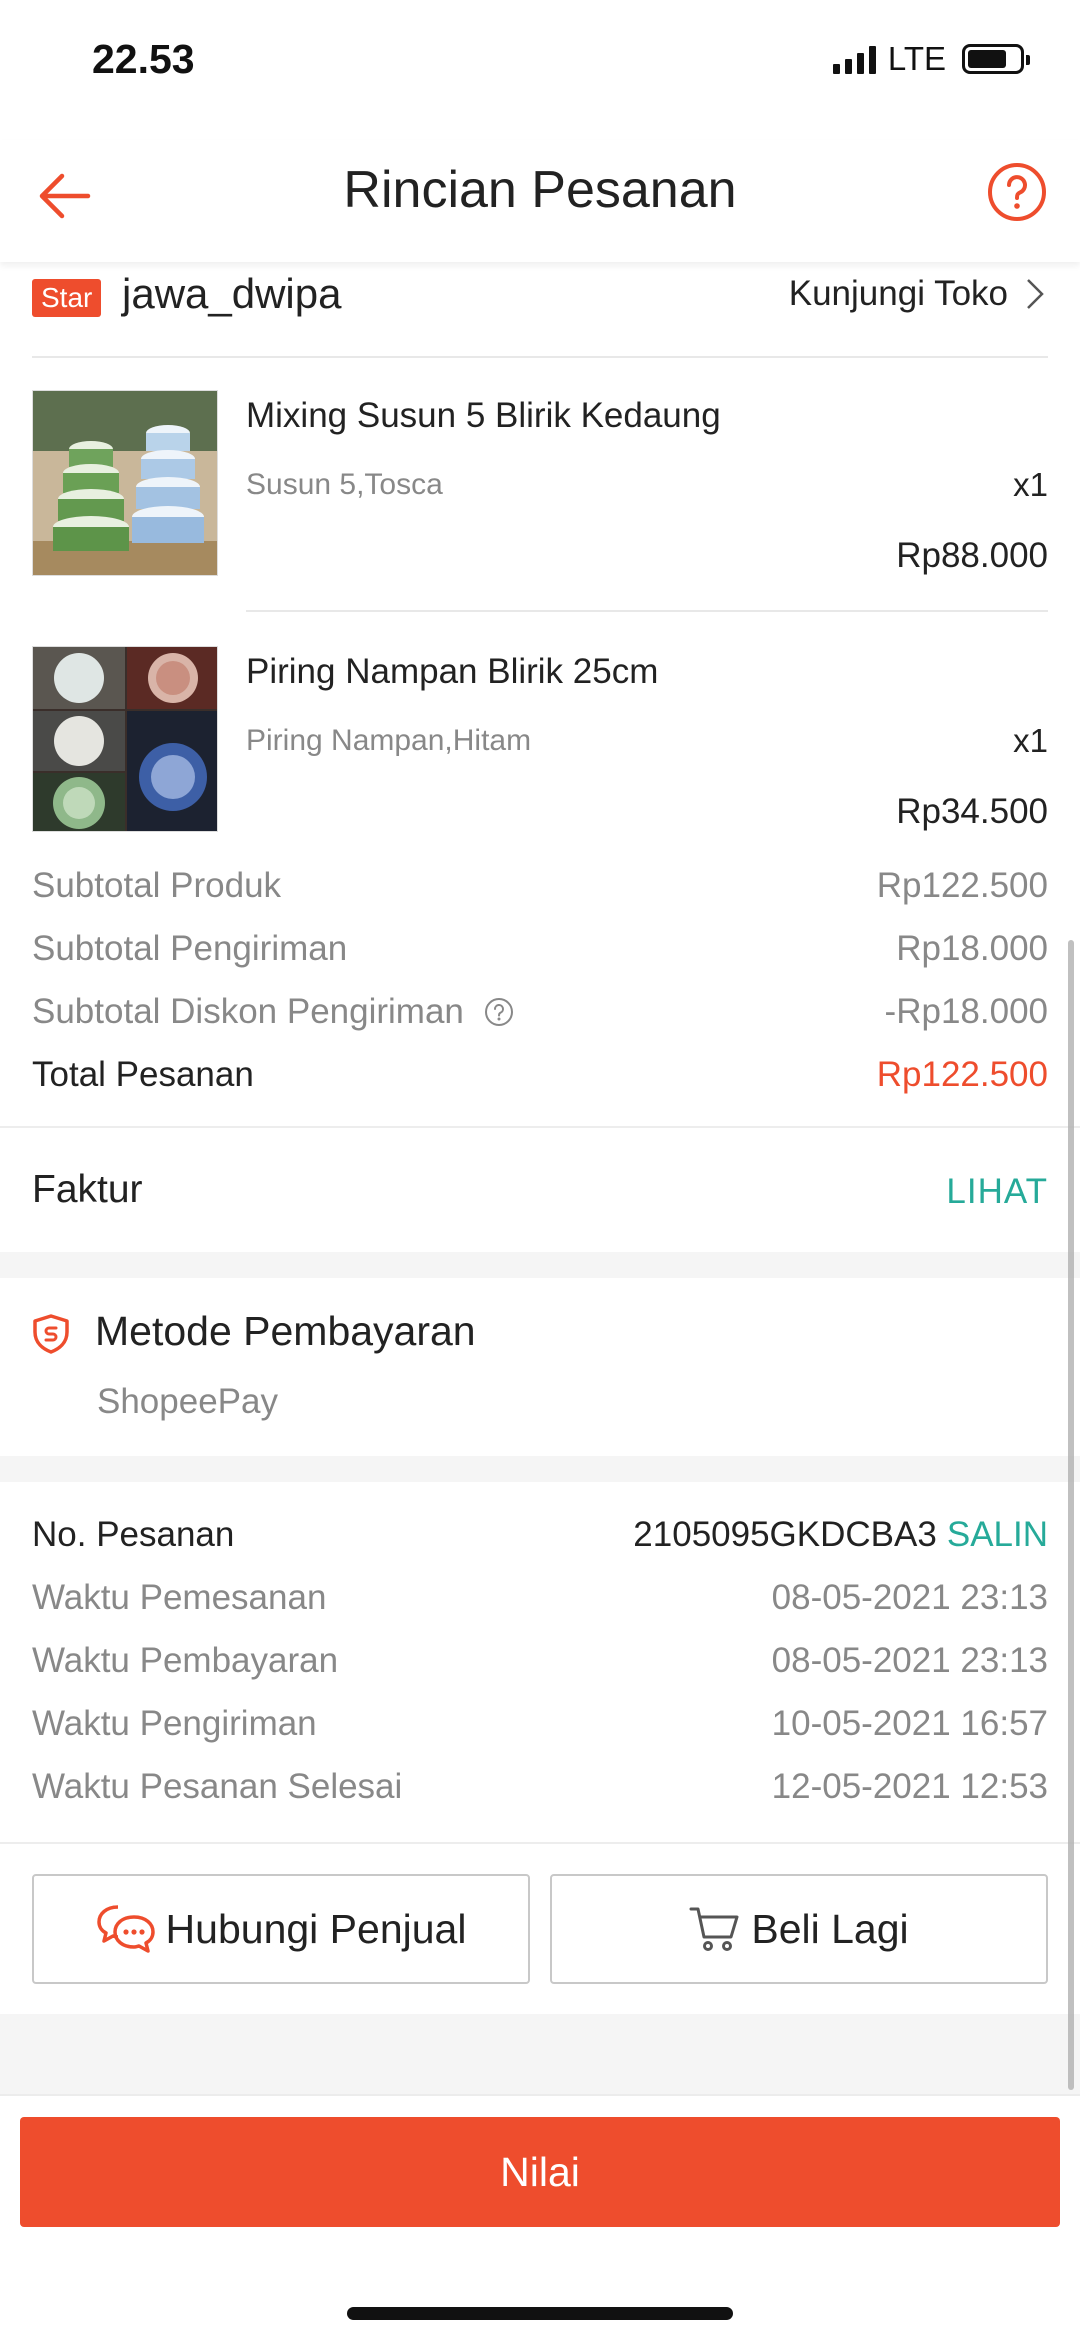 The height and width of the screenshot is (2337, 1080). Describe the element at coordinates (909, 1786) in the screenshot. I see `completed-time-value: 12-05-2021 12:53` at that location.